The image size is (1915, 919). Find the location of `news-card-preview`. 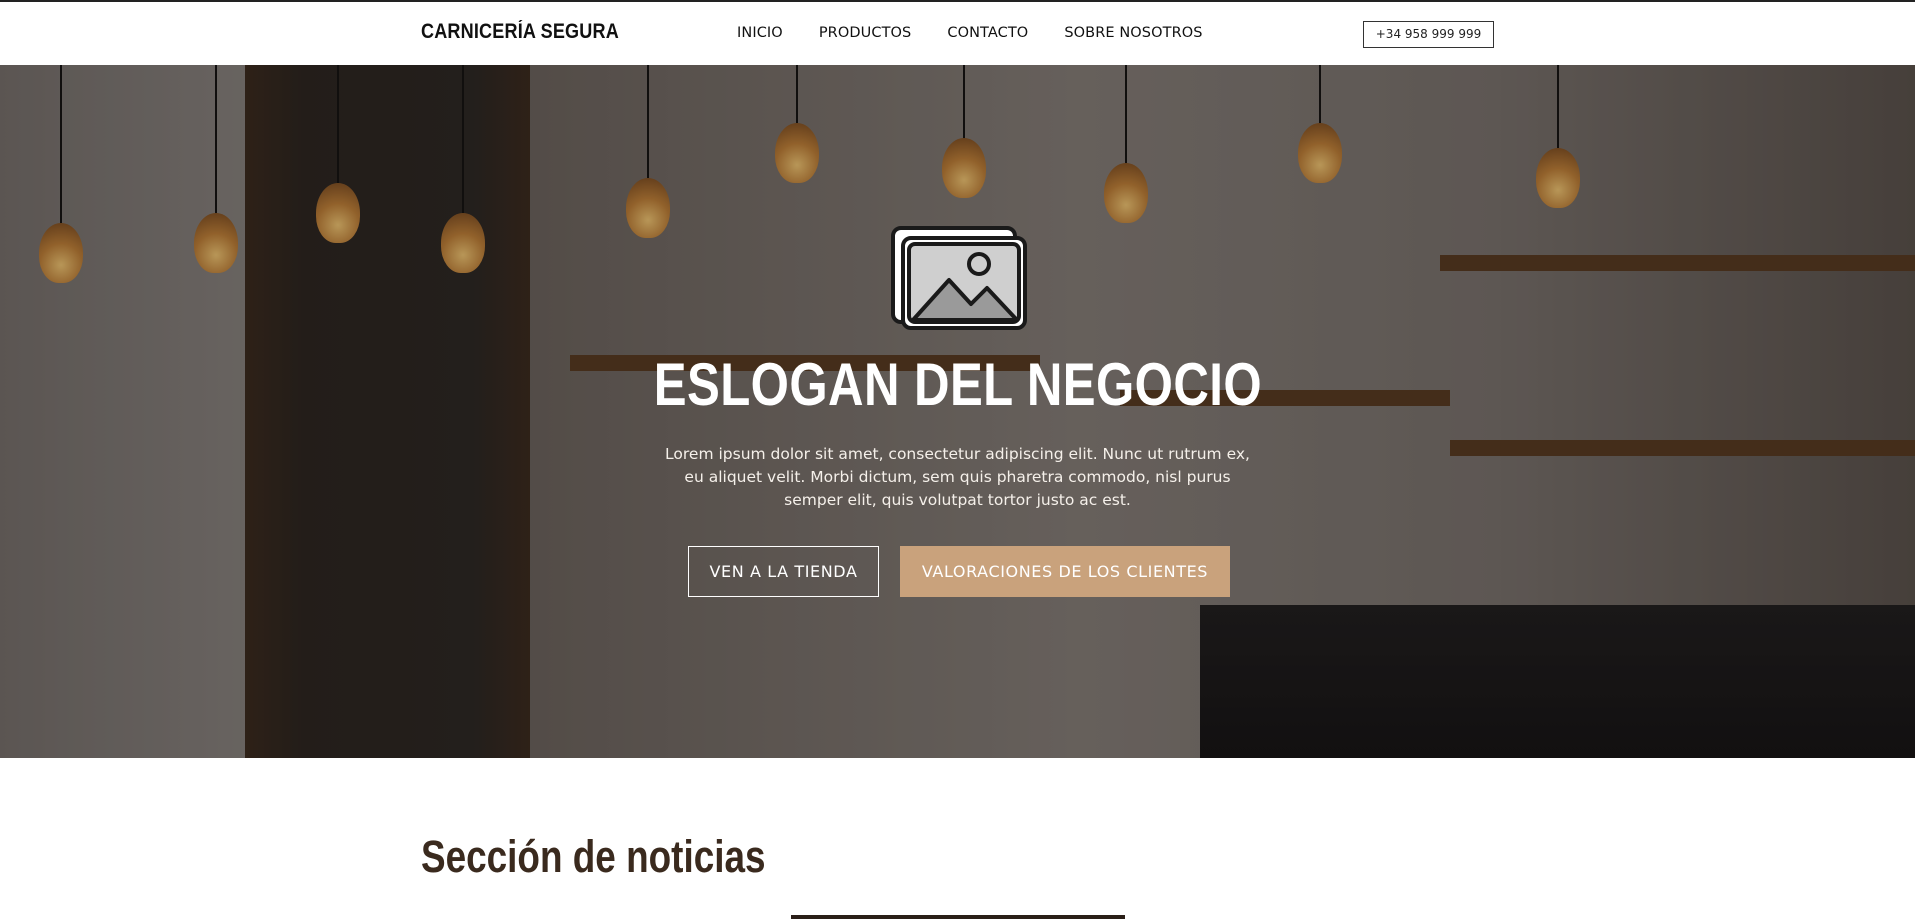

news-card-preview is located at coordinates (958, 917).